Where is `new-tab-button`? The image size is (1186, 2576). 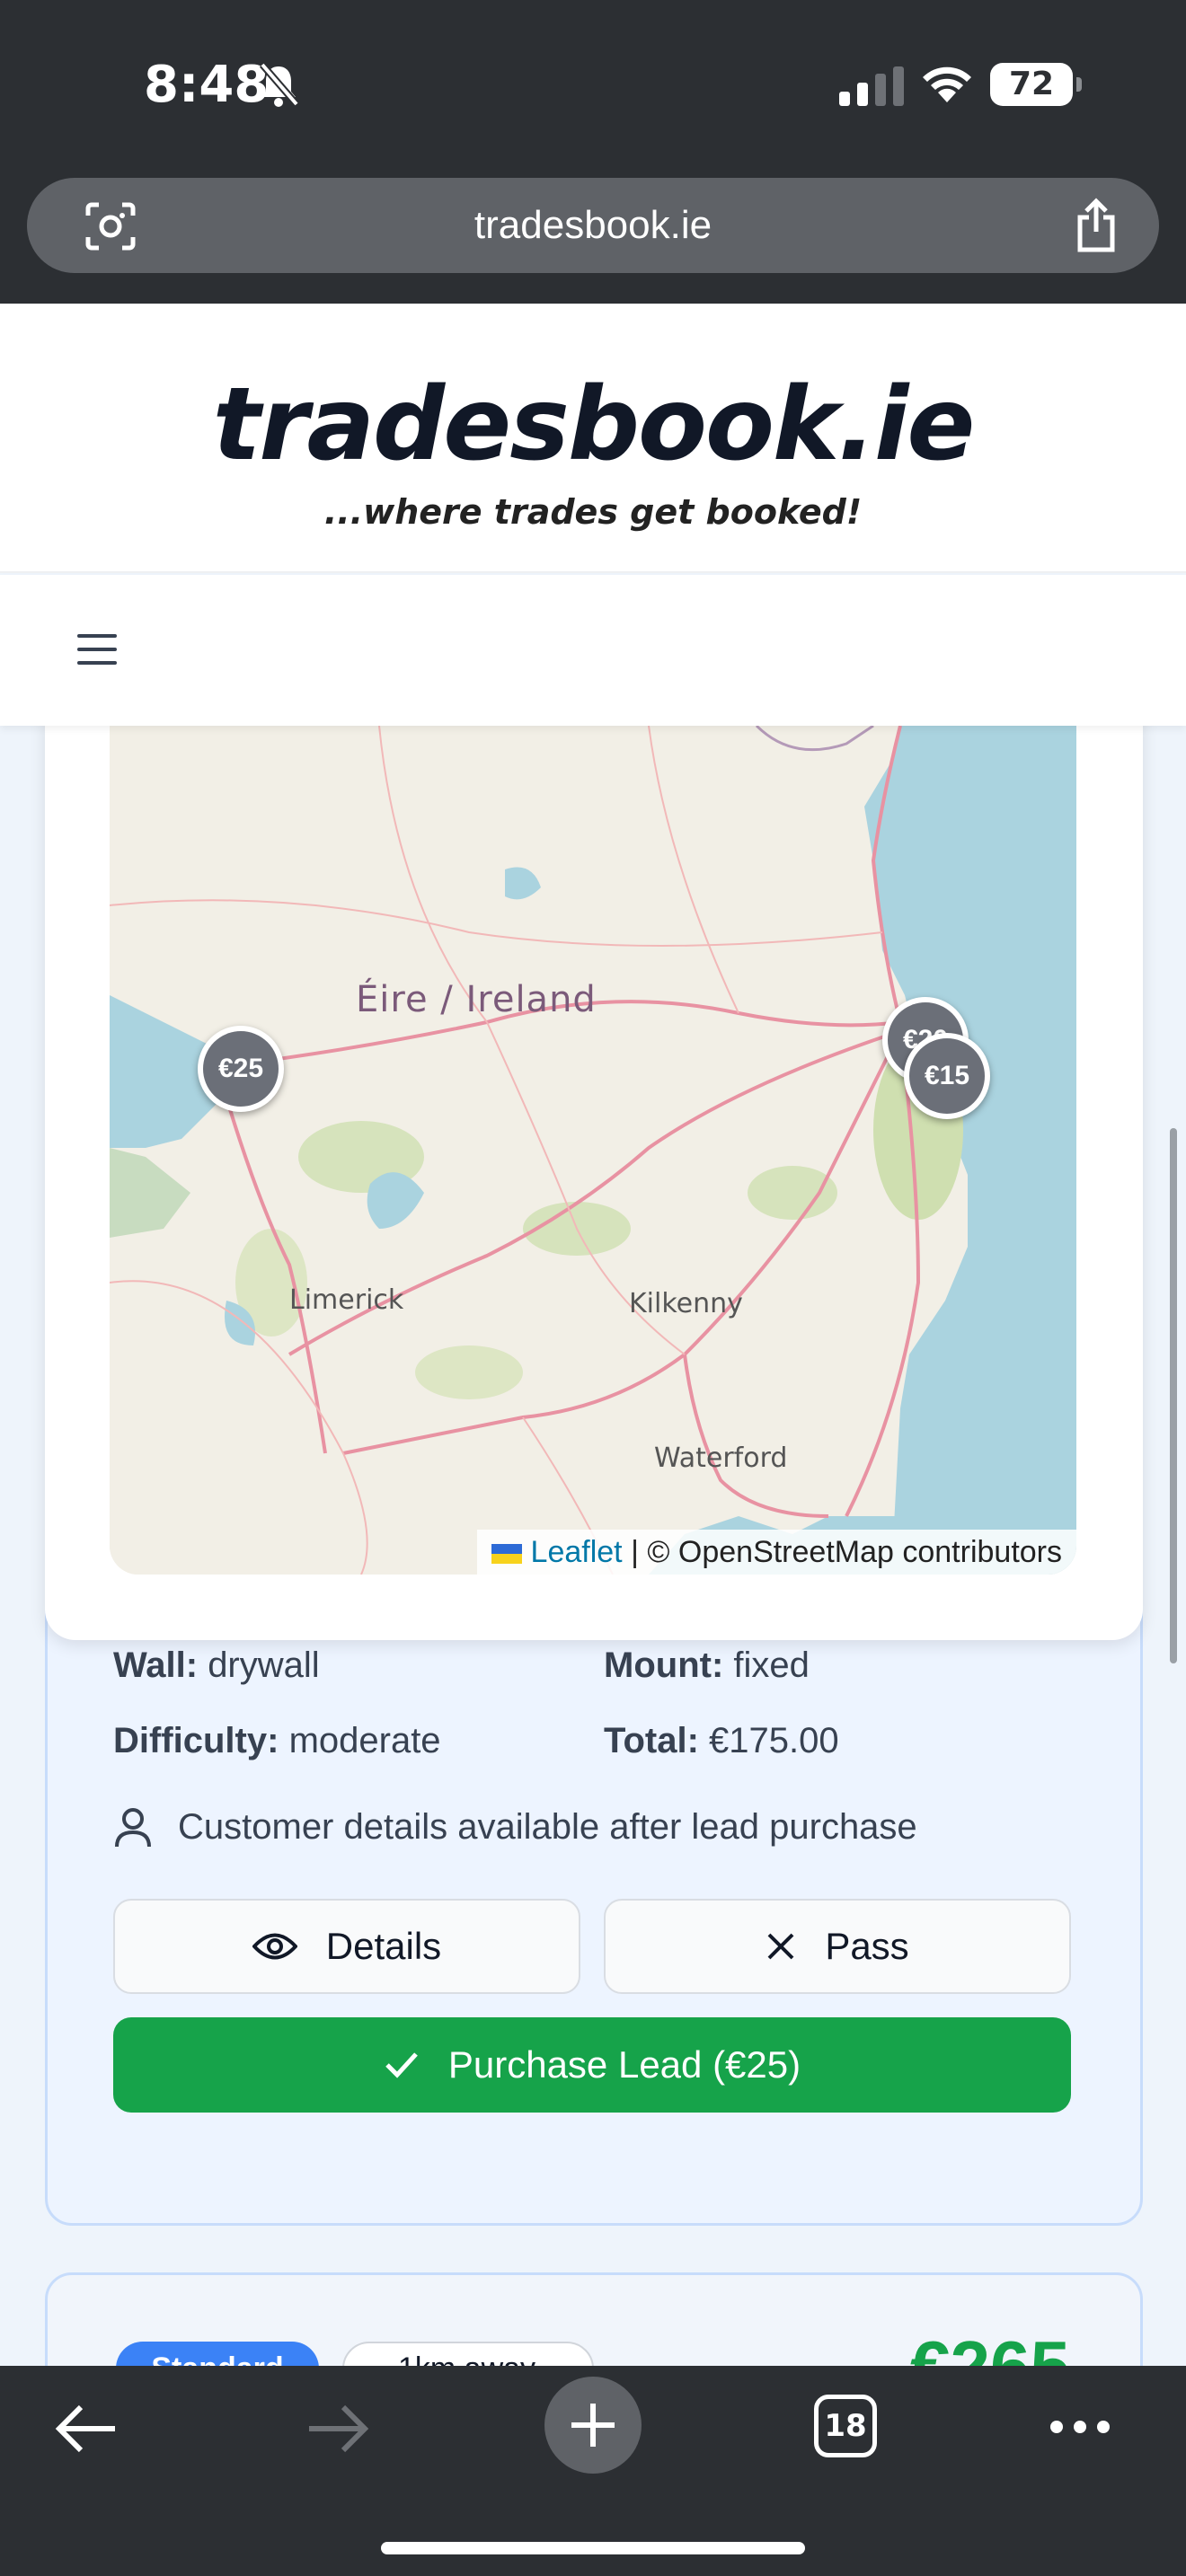
new-tab-button is located at coordinates (593, 2425).